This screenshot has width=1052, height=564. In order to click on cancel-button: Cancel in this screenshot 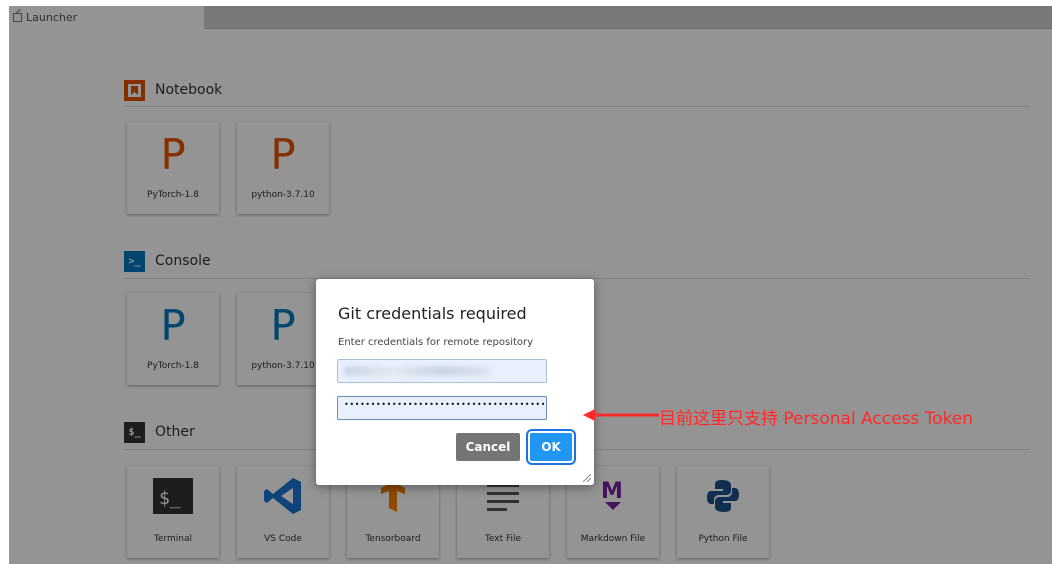, I will do `click(488, 447)`.